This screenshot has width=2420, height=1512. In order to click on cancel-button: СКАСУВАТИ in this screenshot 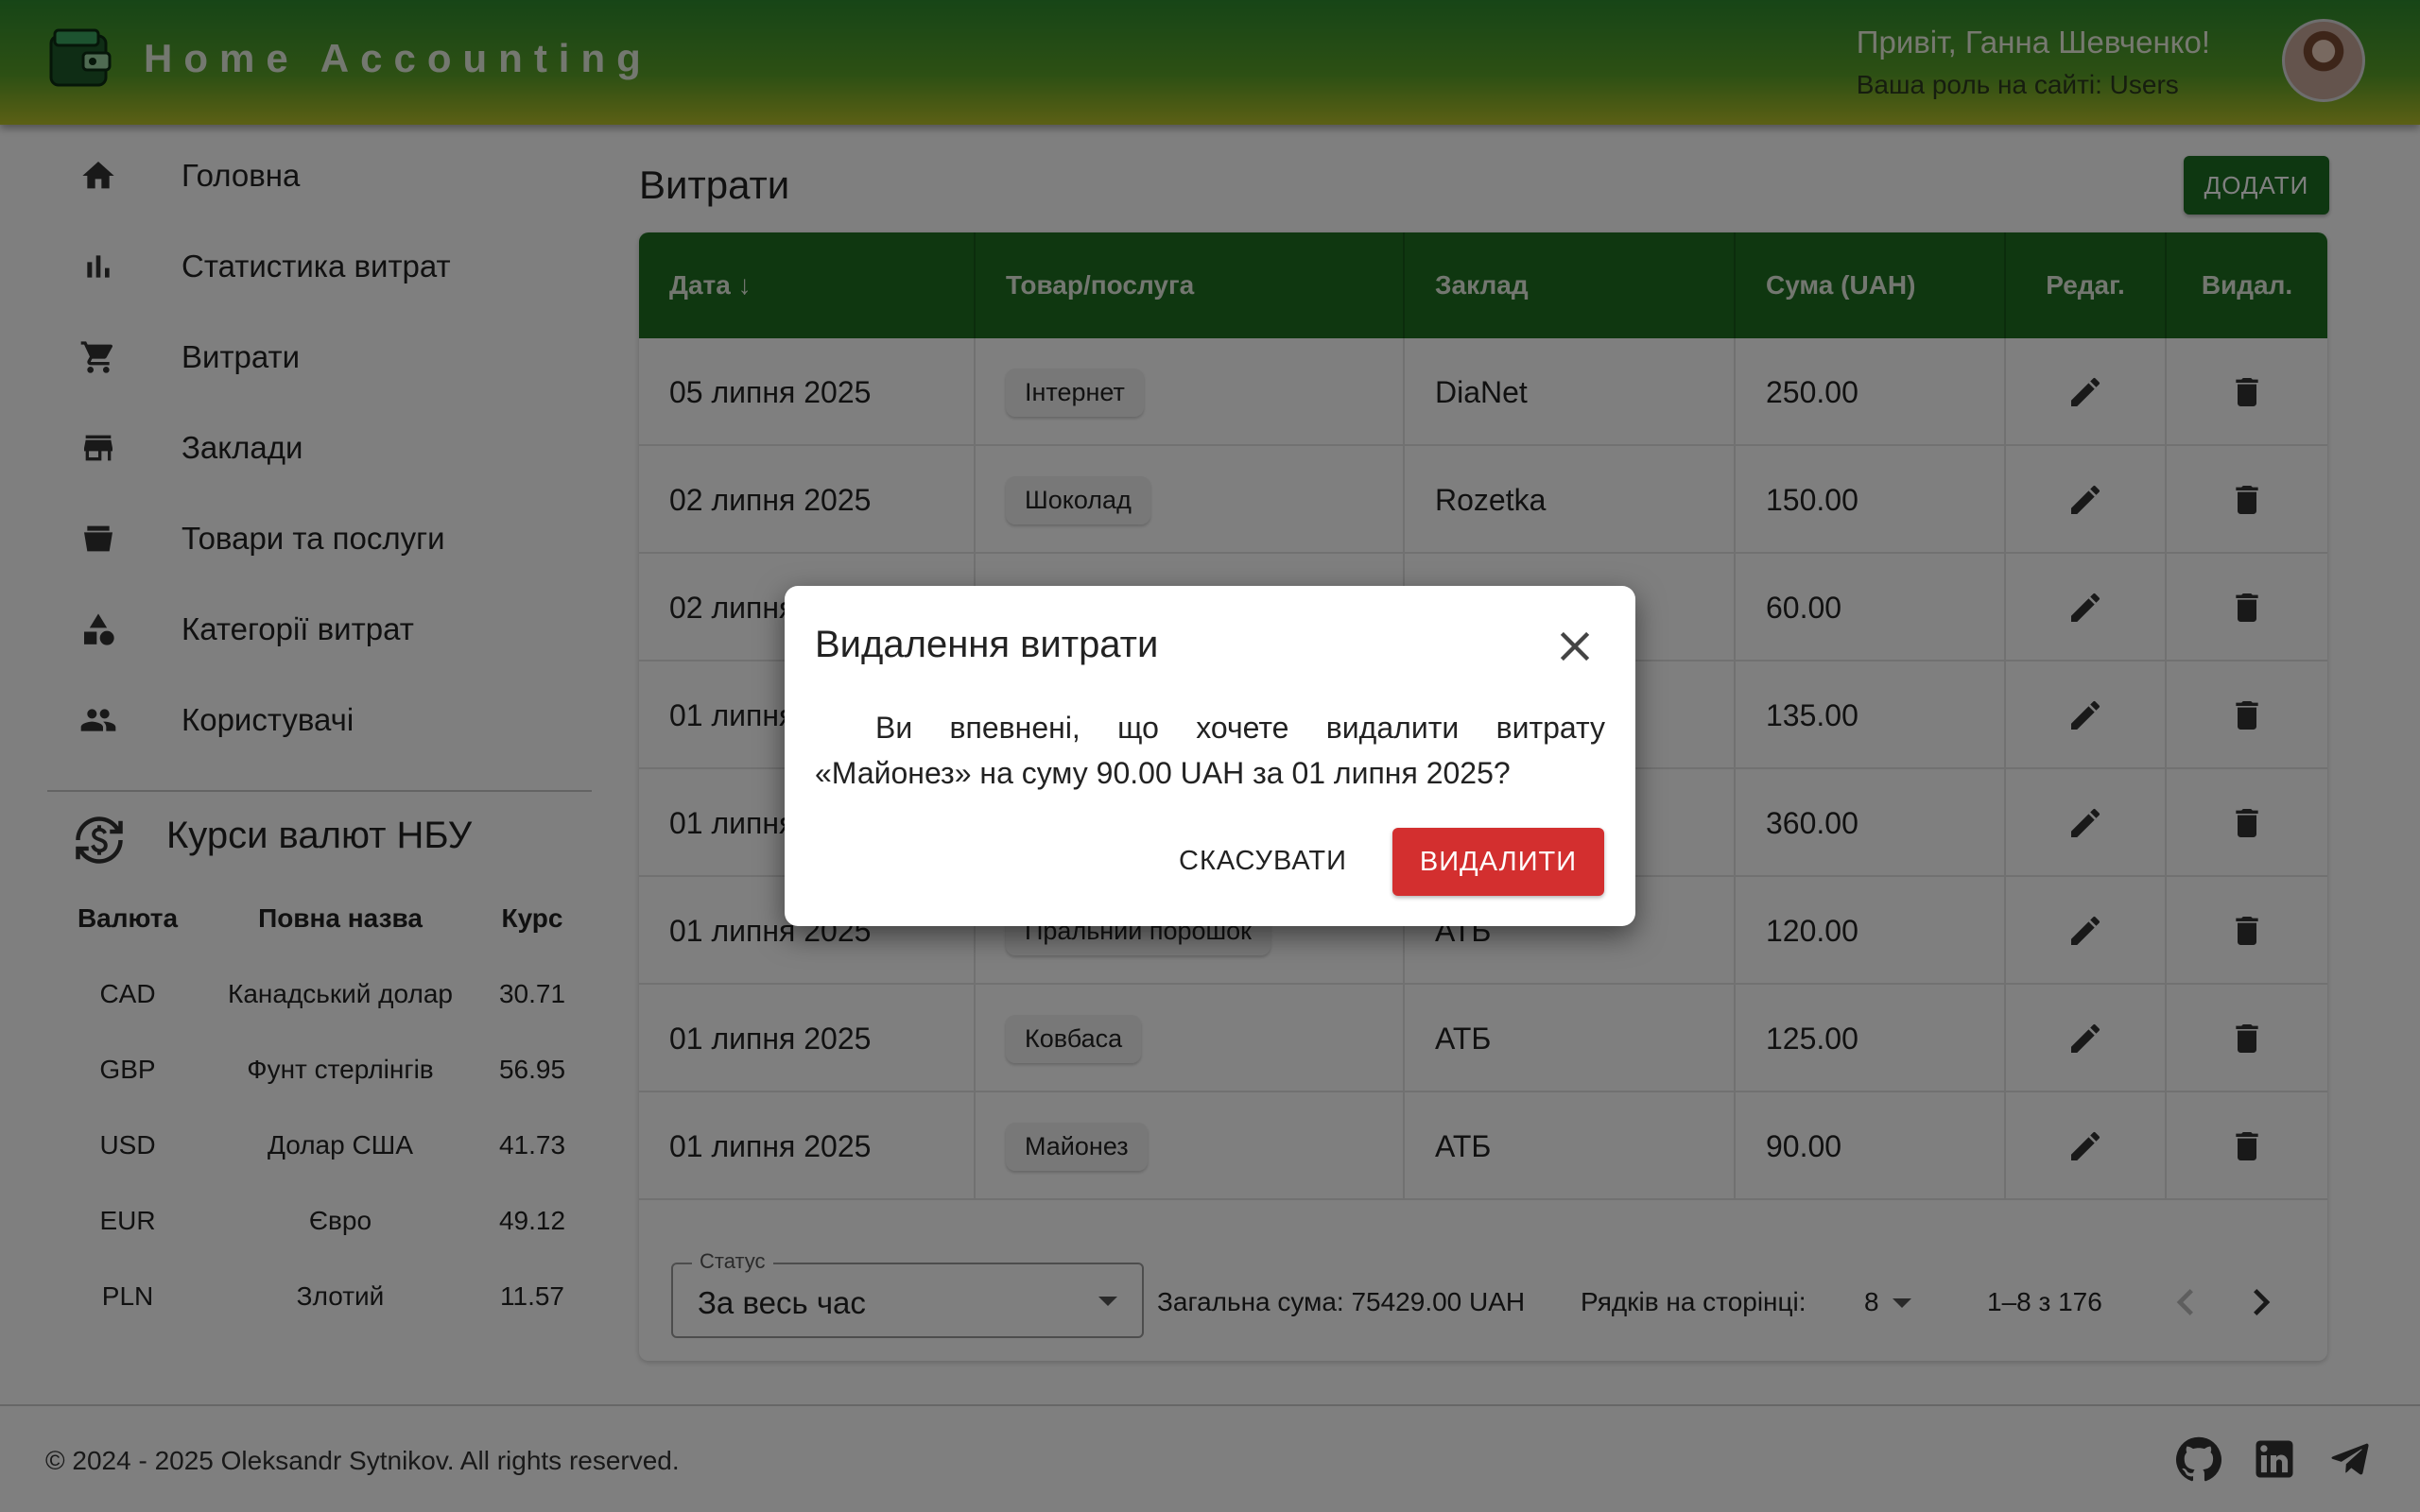, I will do `click(1262, 861)`.